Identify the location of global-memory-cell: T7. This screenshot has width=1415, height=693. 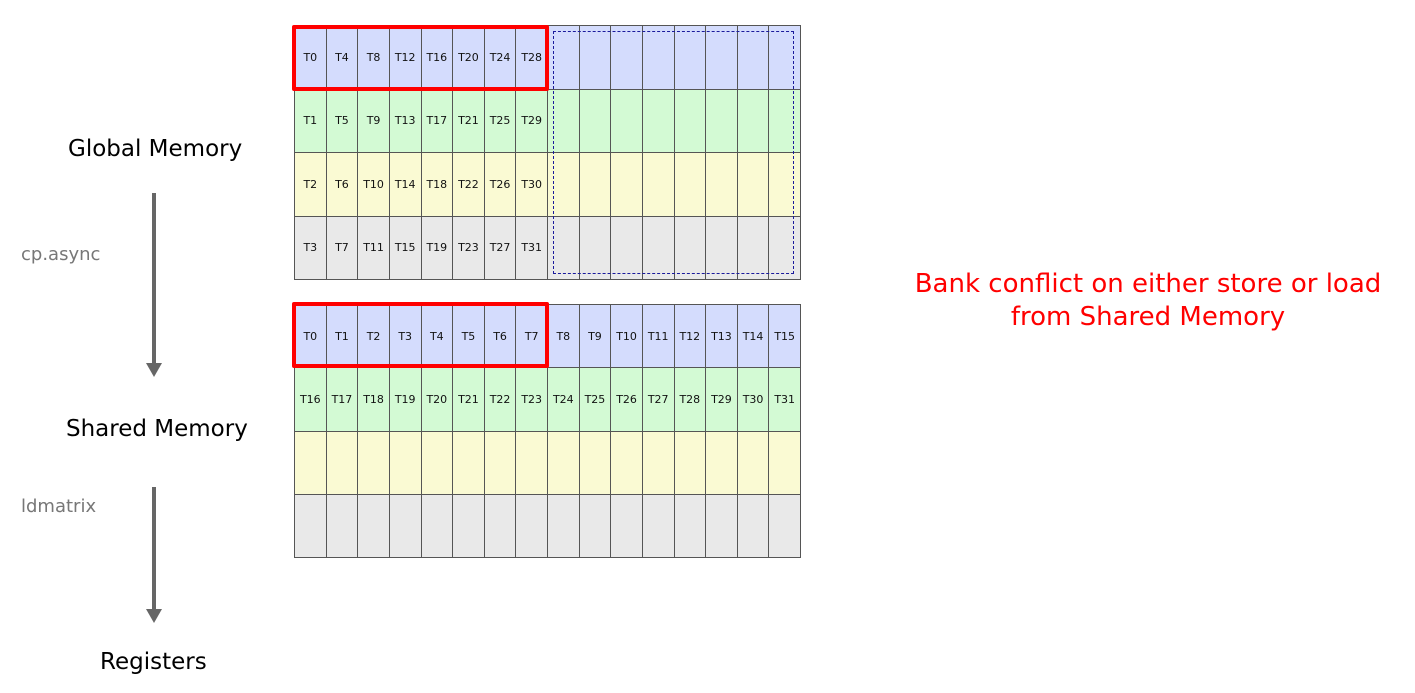
(342, 248).